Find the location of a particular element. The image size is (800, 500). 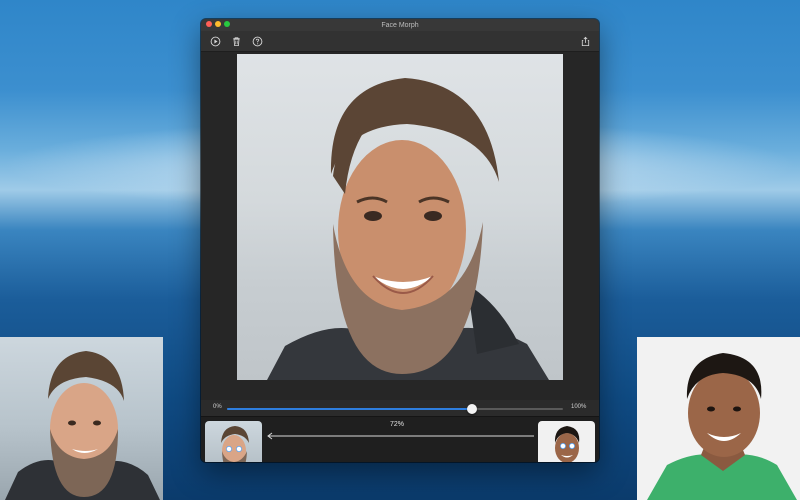

left-arrow-icon is located at coordinates (400, 436).